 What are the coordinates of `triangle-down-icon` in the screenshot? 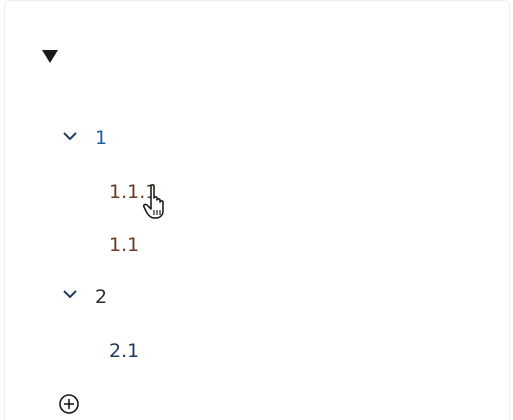 It's located at (50, 56).